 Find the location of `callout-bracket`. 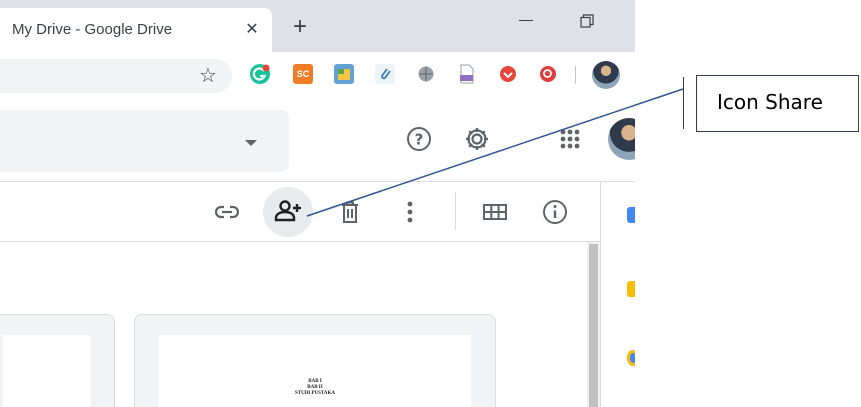

callout-bracket is located at coordinates (686, 103).